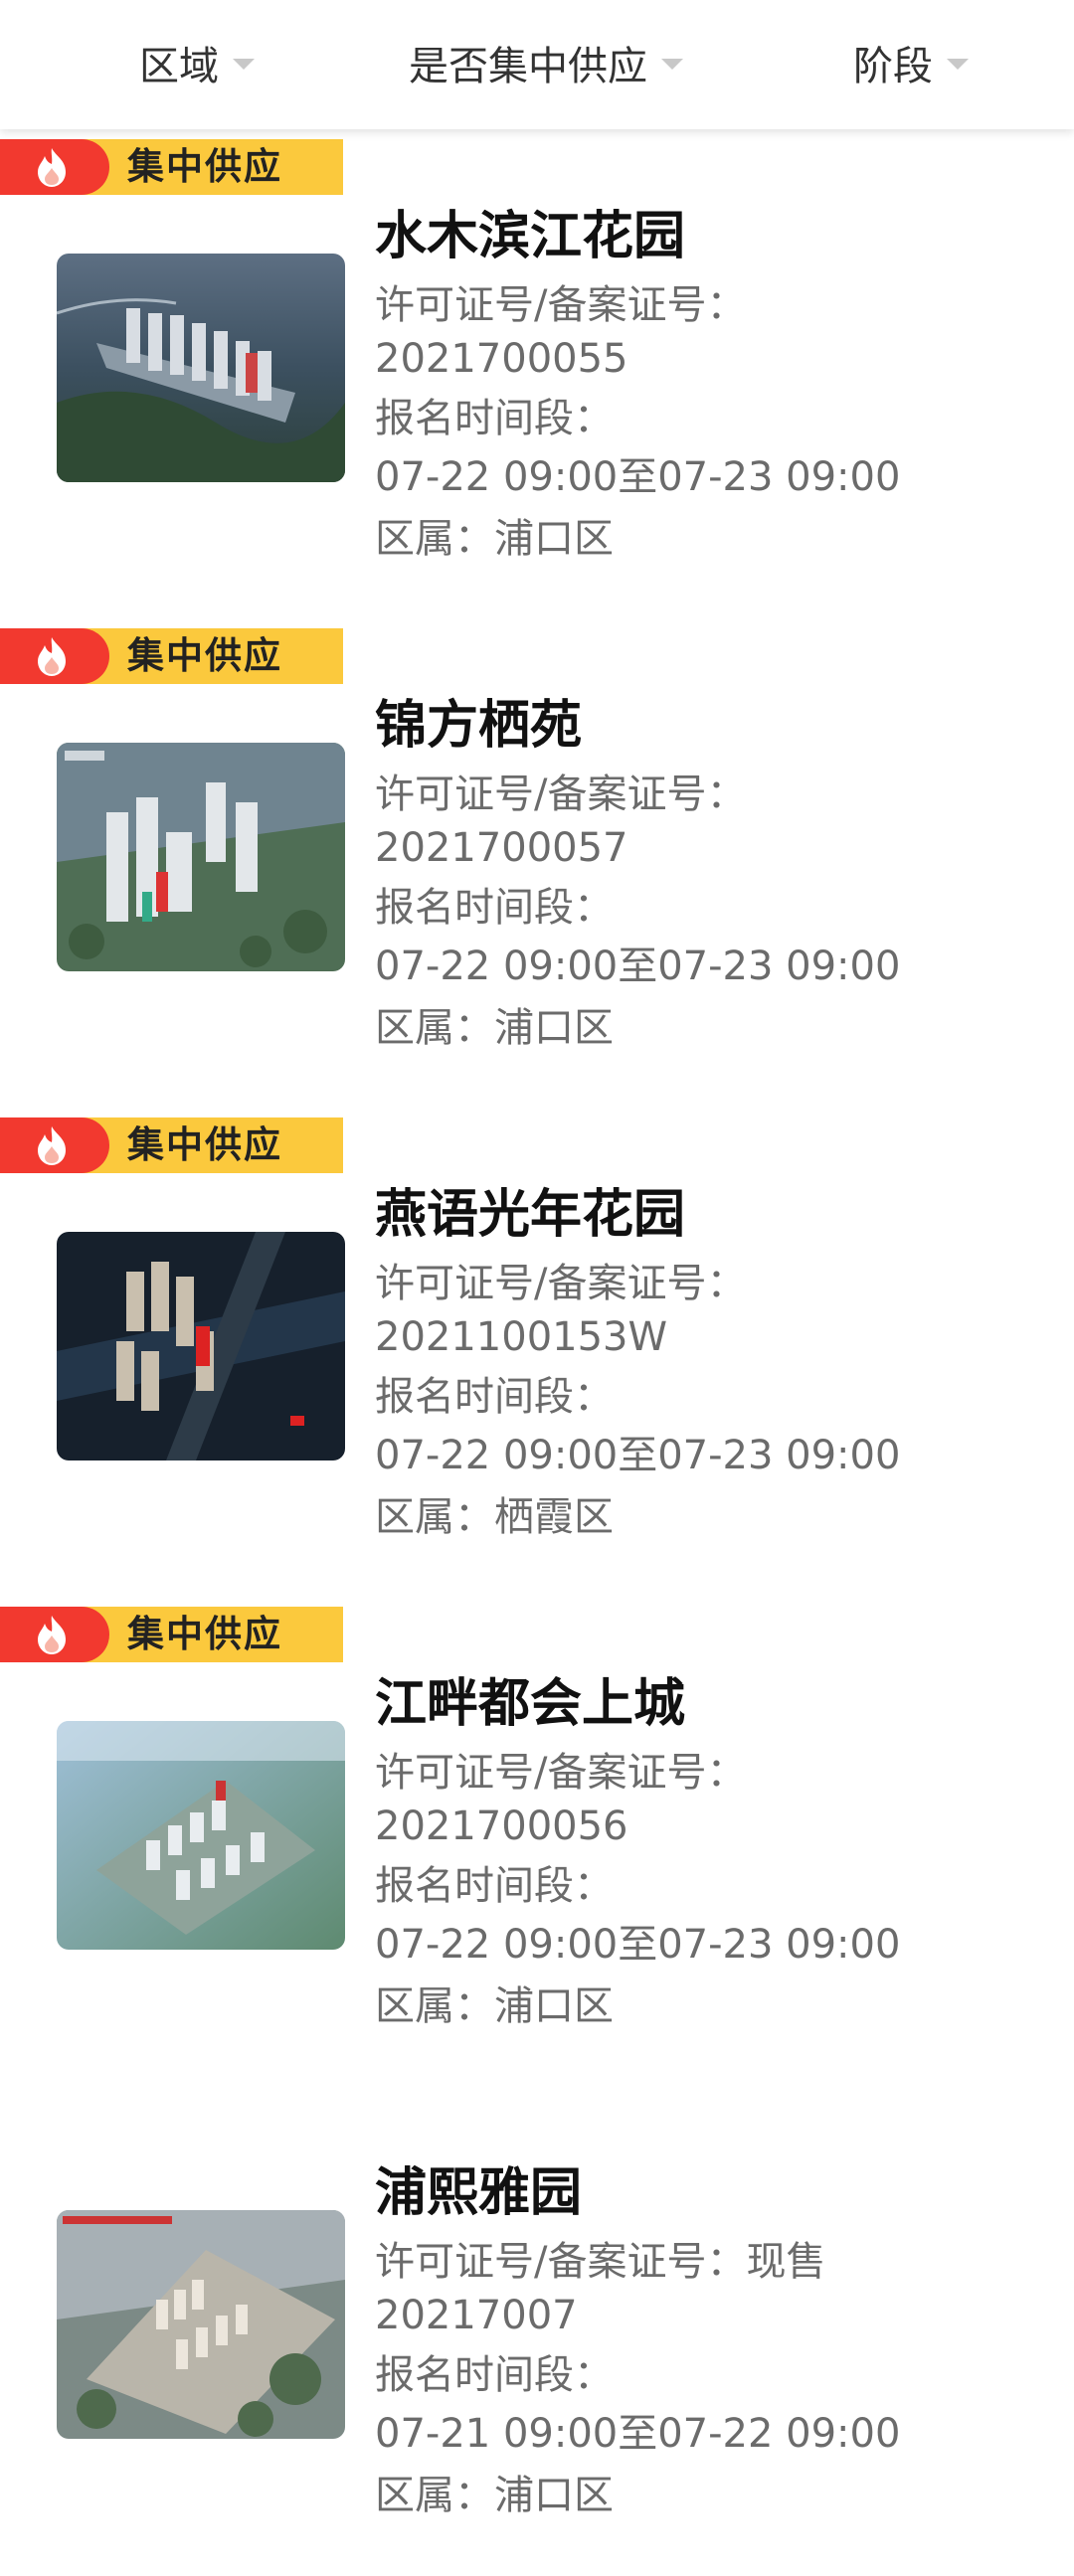 The width and height of the screenshot is (1074, 2576). I want to click on permit-number: 2021700057, so click(501, 848).